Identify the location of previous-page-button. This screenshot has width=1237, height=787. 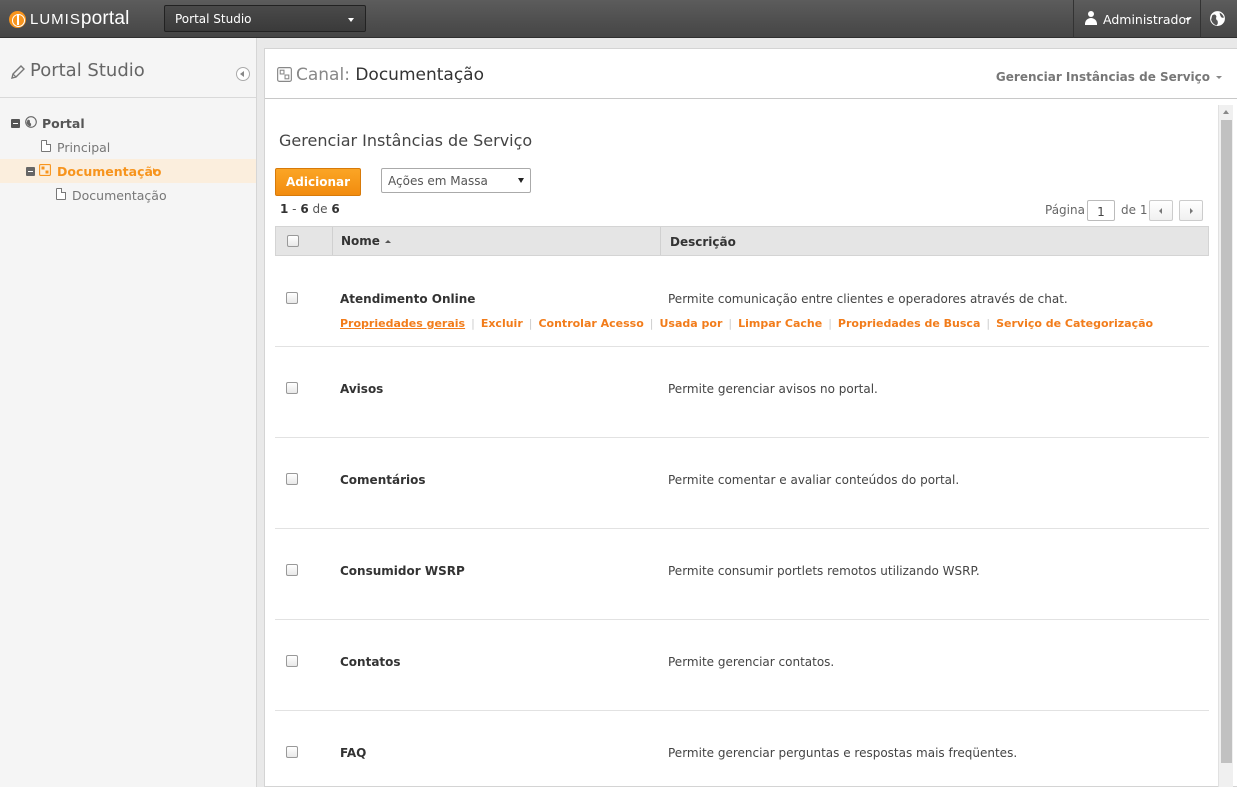
(1161, 210).